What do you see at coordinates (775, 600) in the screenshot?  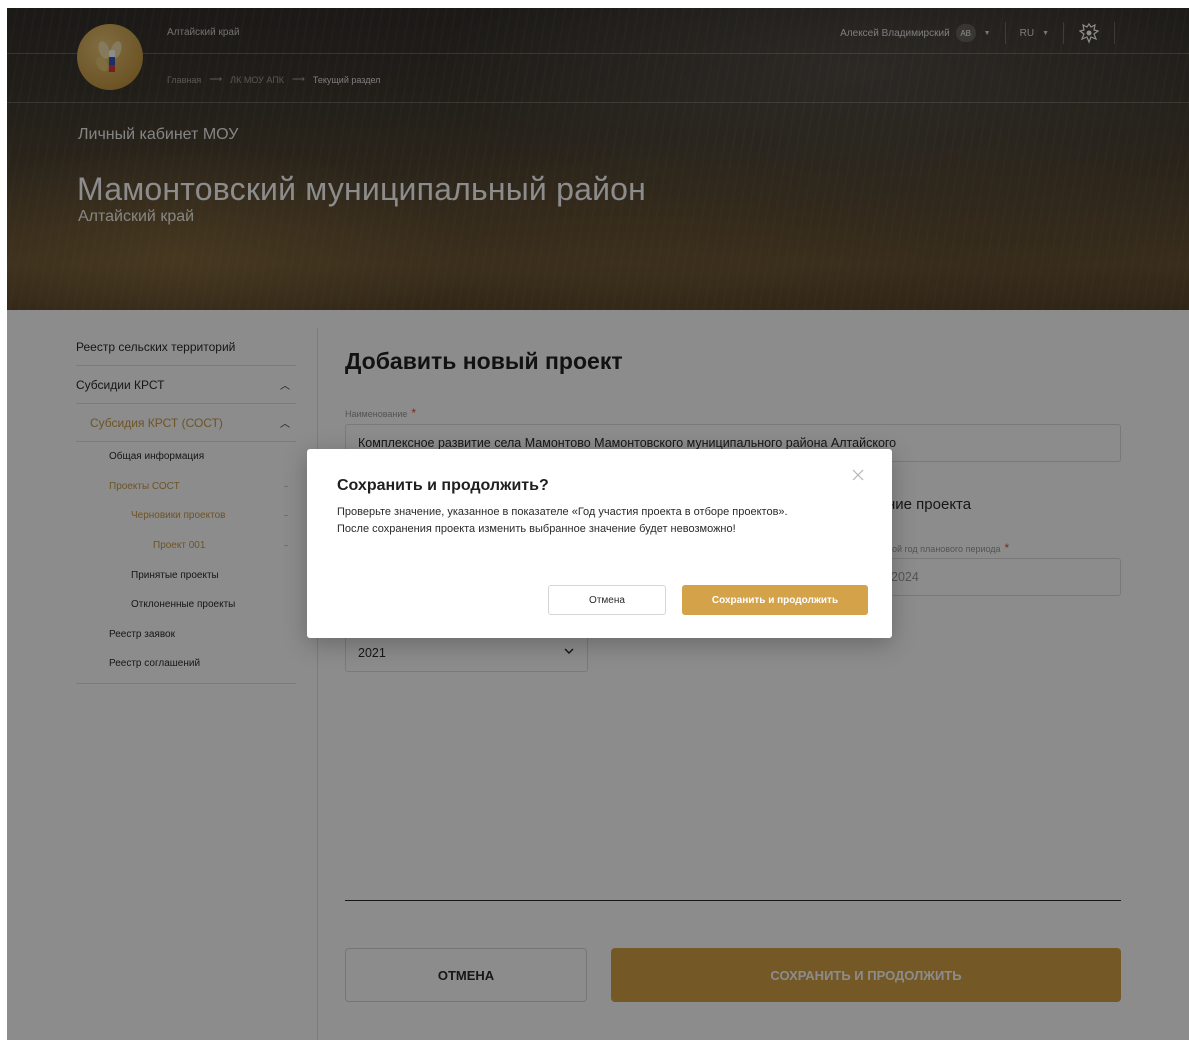 I see `dialog-confirm-button: Сохранить и продолжить` at bounding box center [775, 600].